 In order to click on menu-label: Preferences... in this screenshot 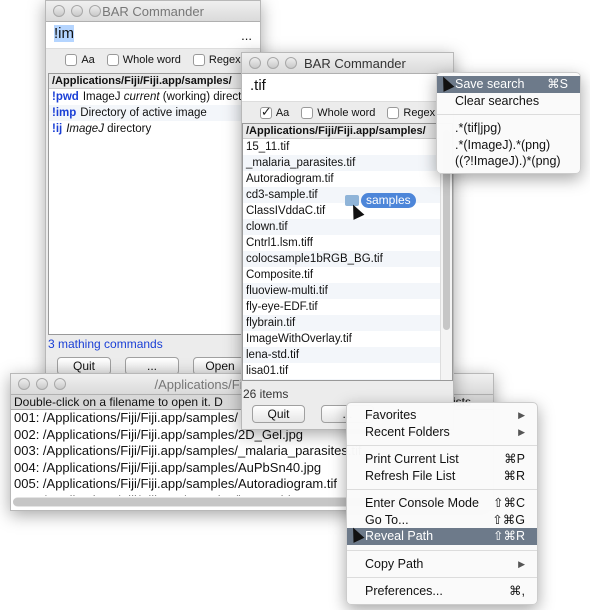, I will do `click(404, 591)`.